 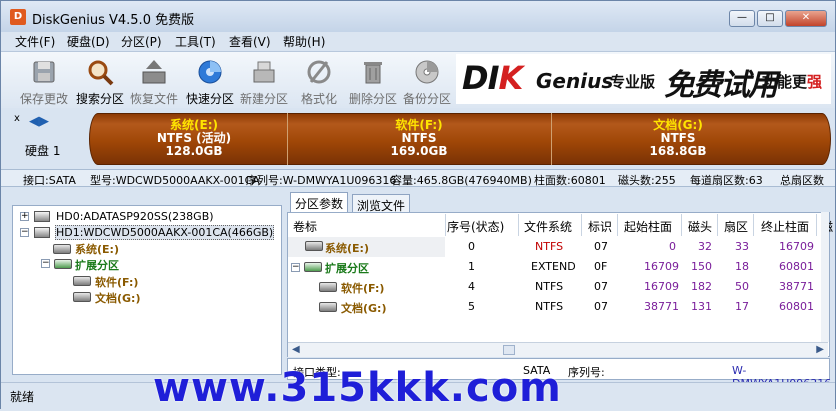 I want to click on recover-files-button: 恢复文件, so click(x=154, y=81).